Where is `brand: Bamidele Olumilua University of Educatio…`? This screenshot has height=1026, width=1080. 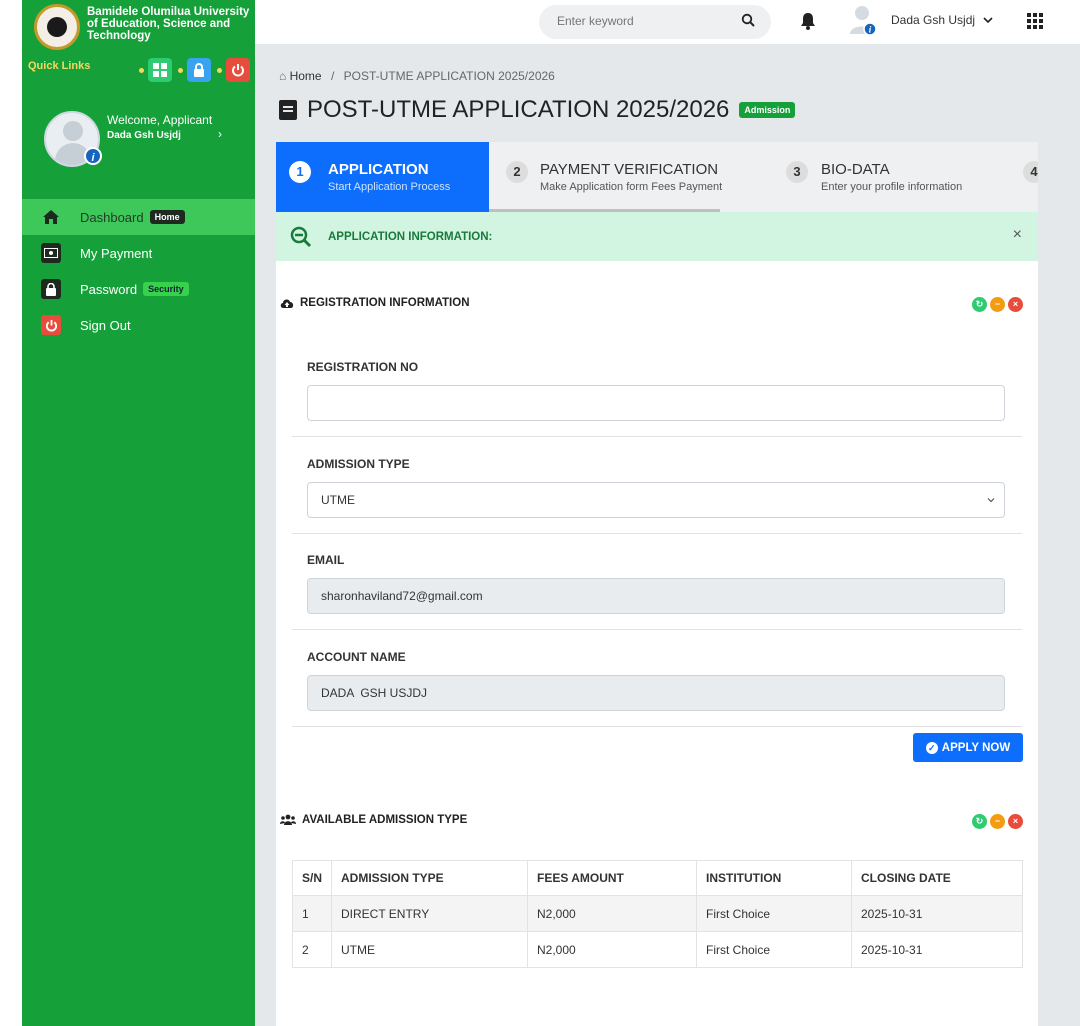
brand: Bamidele Olumilua University of Educatio… is located at coordinates (138, 29).